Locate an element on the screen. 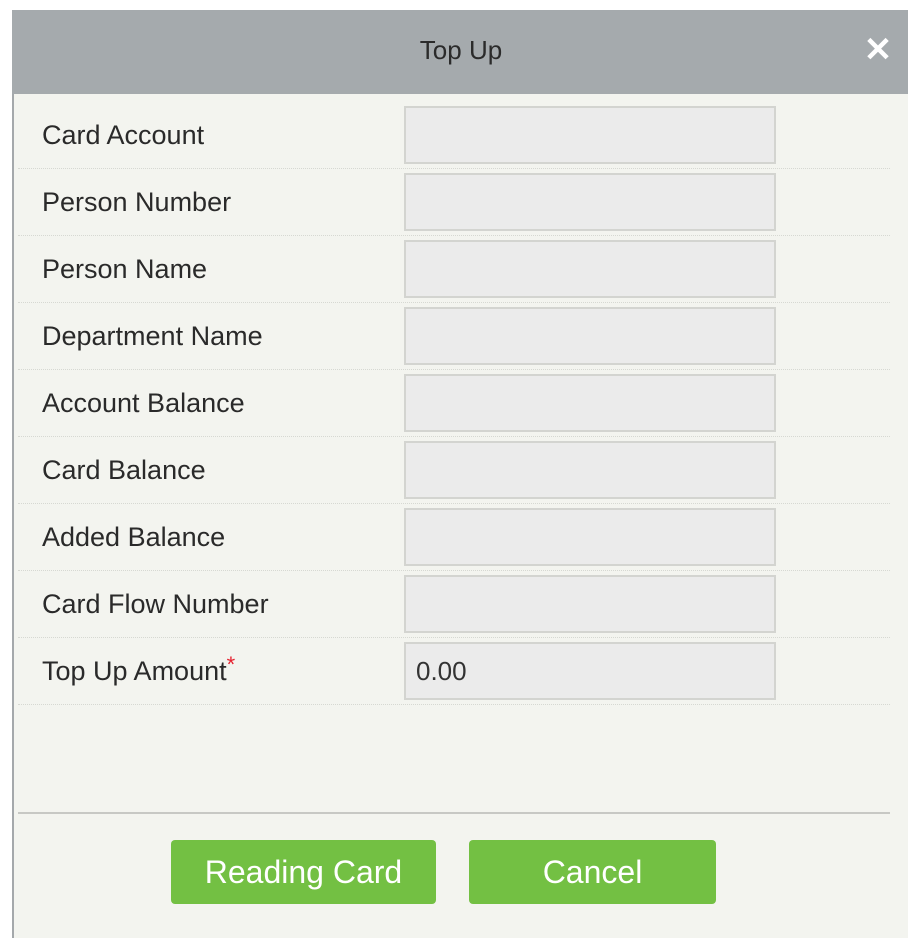 Image resolution: width=908 pixels, height=938 pixels. form-row-card-flow-number: Card Flow Number is located at coordinates (454, 604).